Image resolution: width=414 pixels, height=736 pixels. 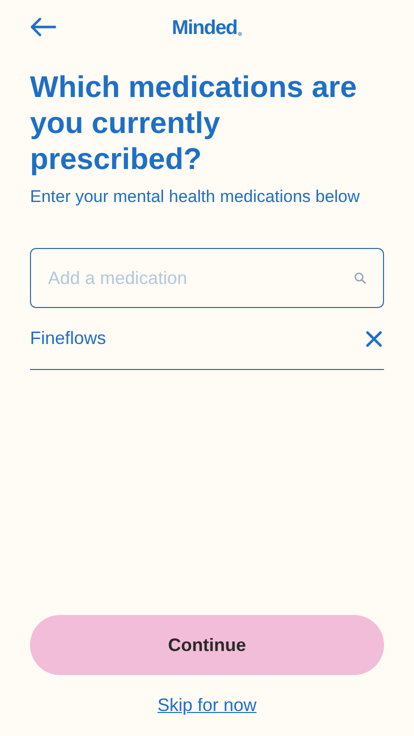 I want to click on logo-dot-icon, so click(x=240, y=34).